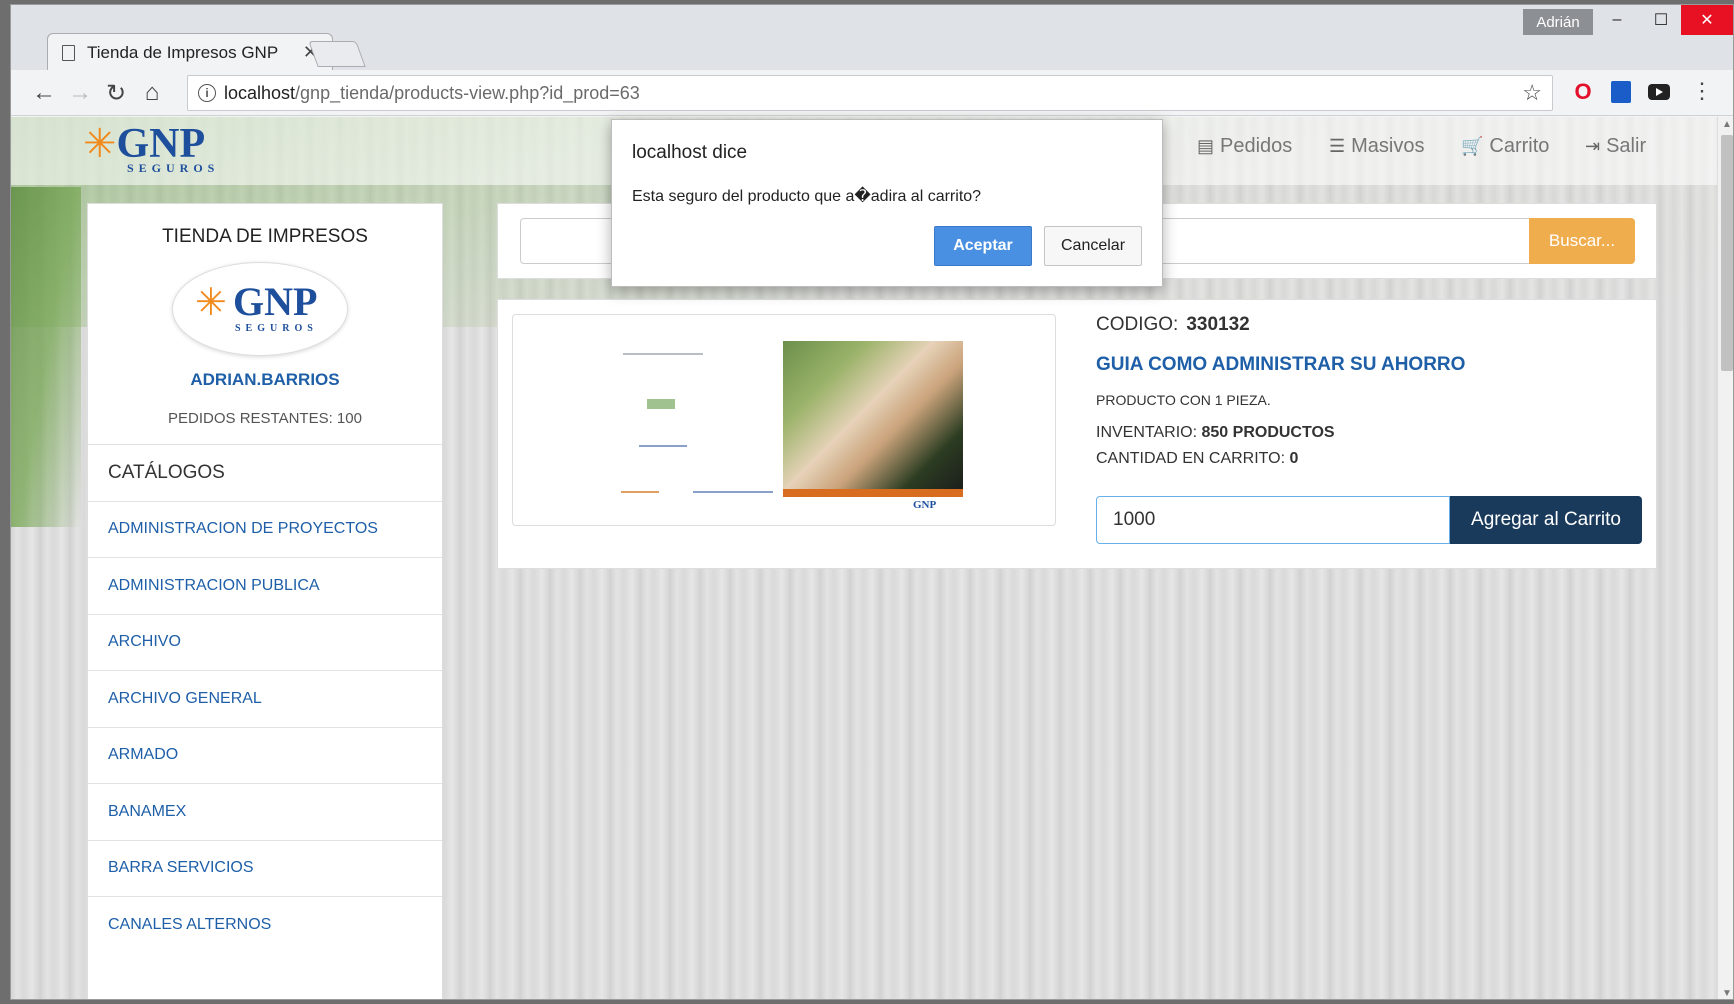 This screenshot has height=1004, width=1734. I want to click on catalog-item: ARCHIVO GENERAL, so click(265, 698).